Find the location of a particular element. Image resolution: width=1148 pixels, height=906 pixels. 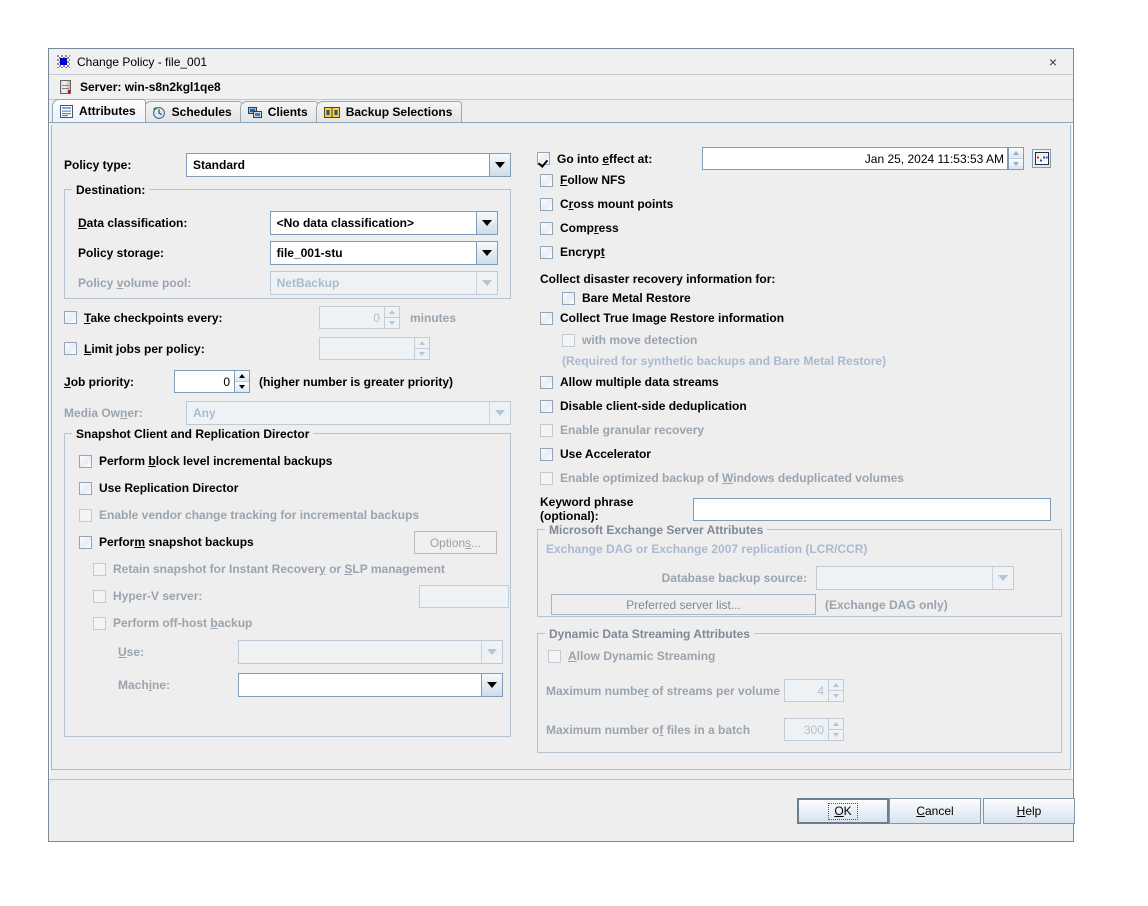

collect-tir-label: Collect True Image Restore information is located at coordinates (672, 318).